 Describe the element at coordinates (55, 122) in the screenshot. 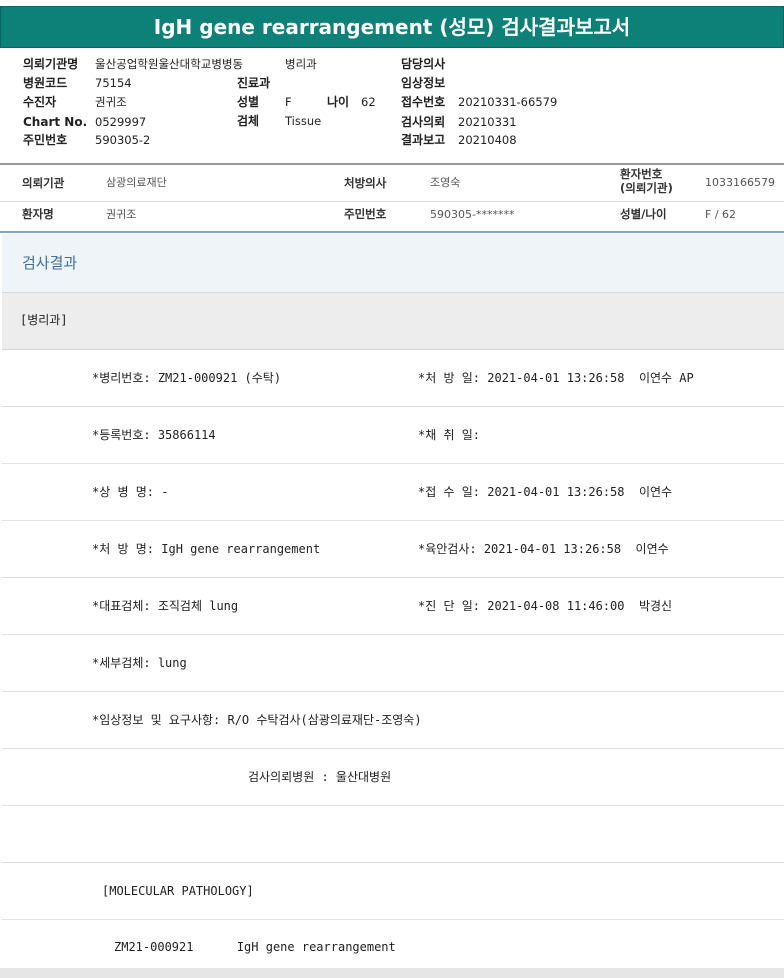

I see `field-label: Chart No.` at that location.